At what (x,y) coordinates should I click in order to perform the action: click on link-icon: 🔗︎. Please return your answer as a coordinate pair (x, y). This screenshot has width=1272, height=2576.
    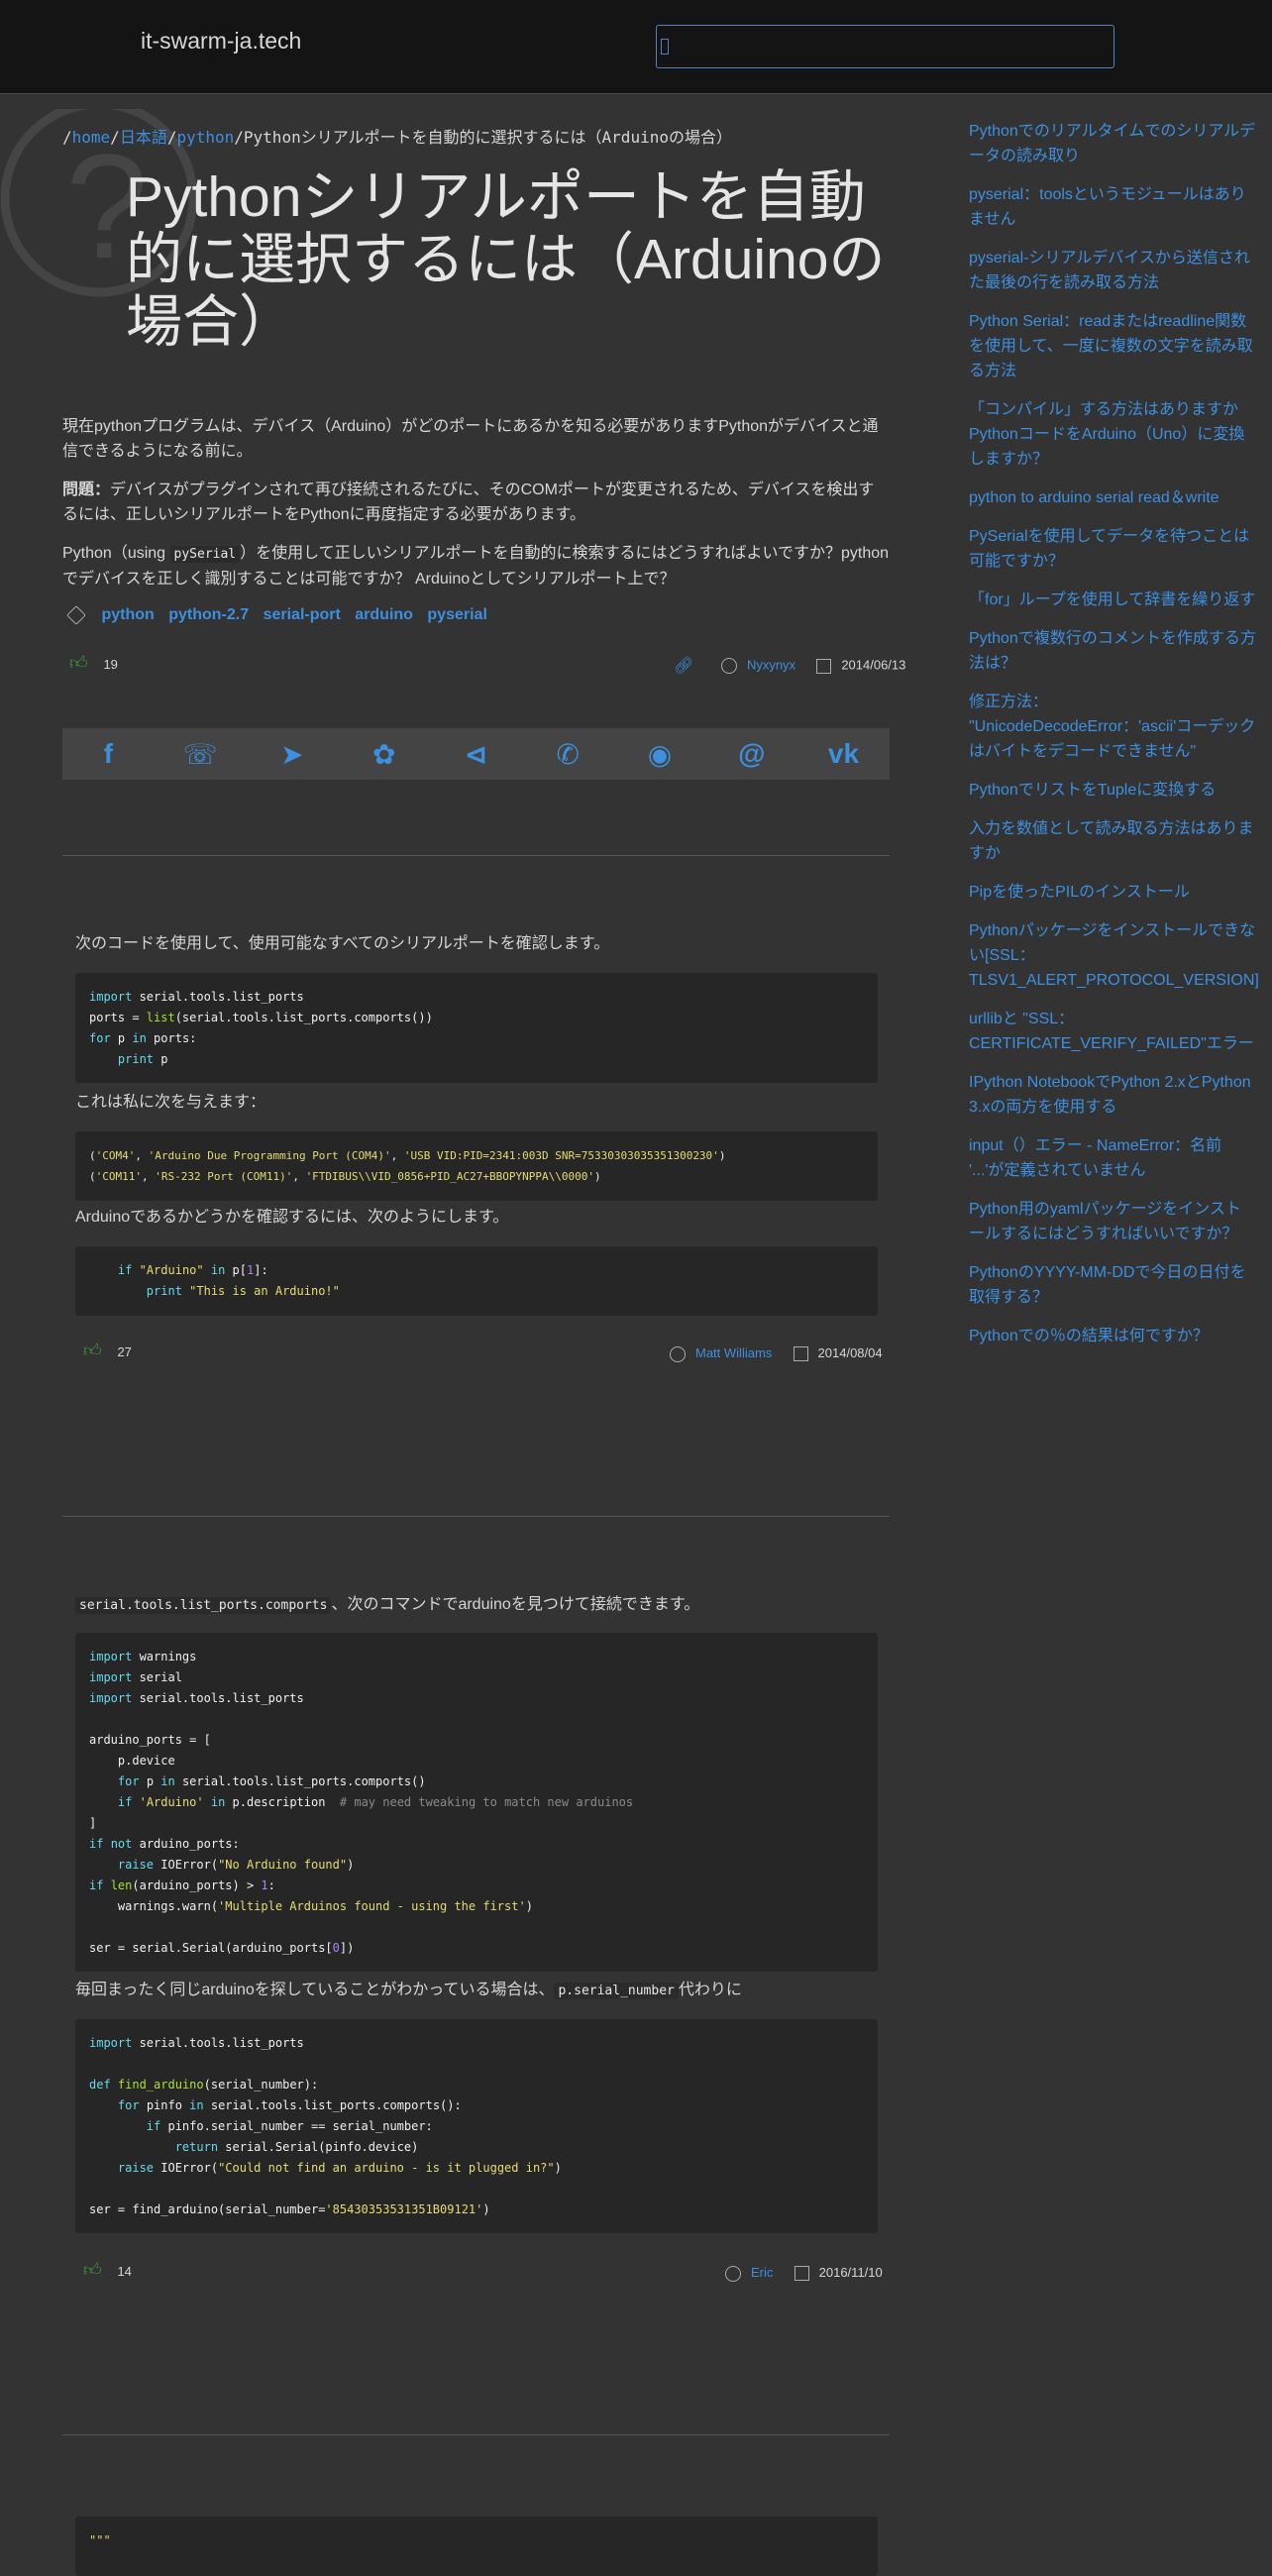
    Looking at the image, I should click on (684, 666).